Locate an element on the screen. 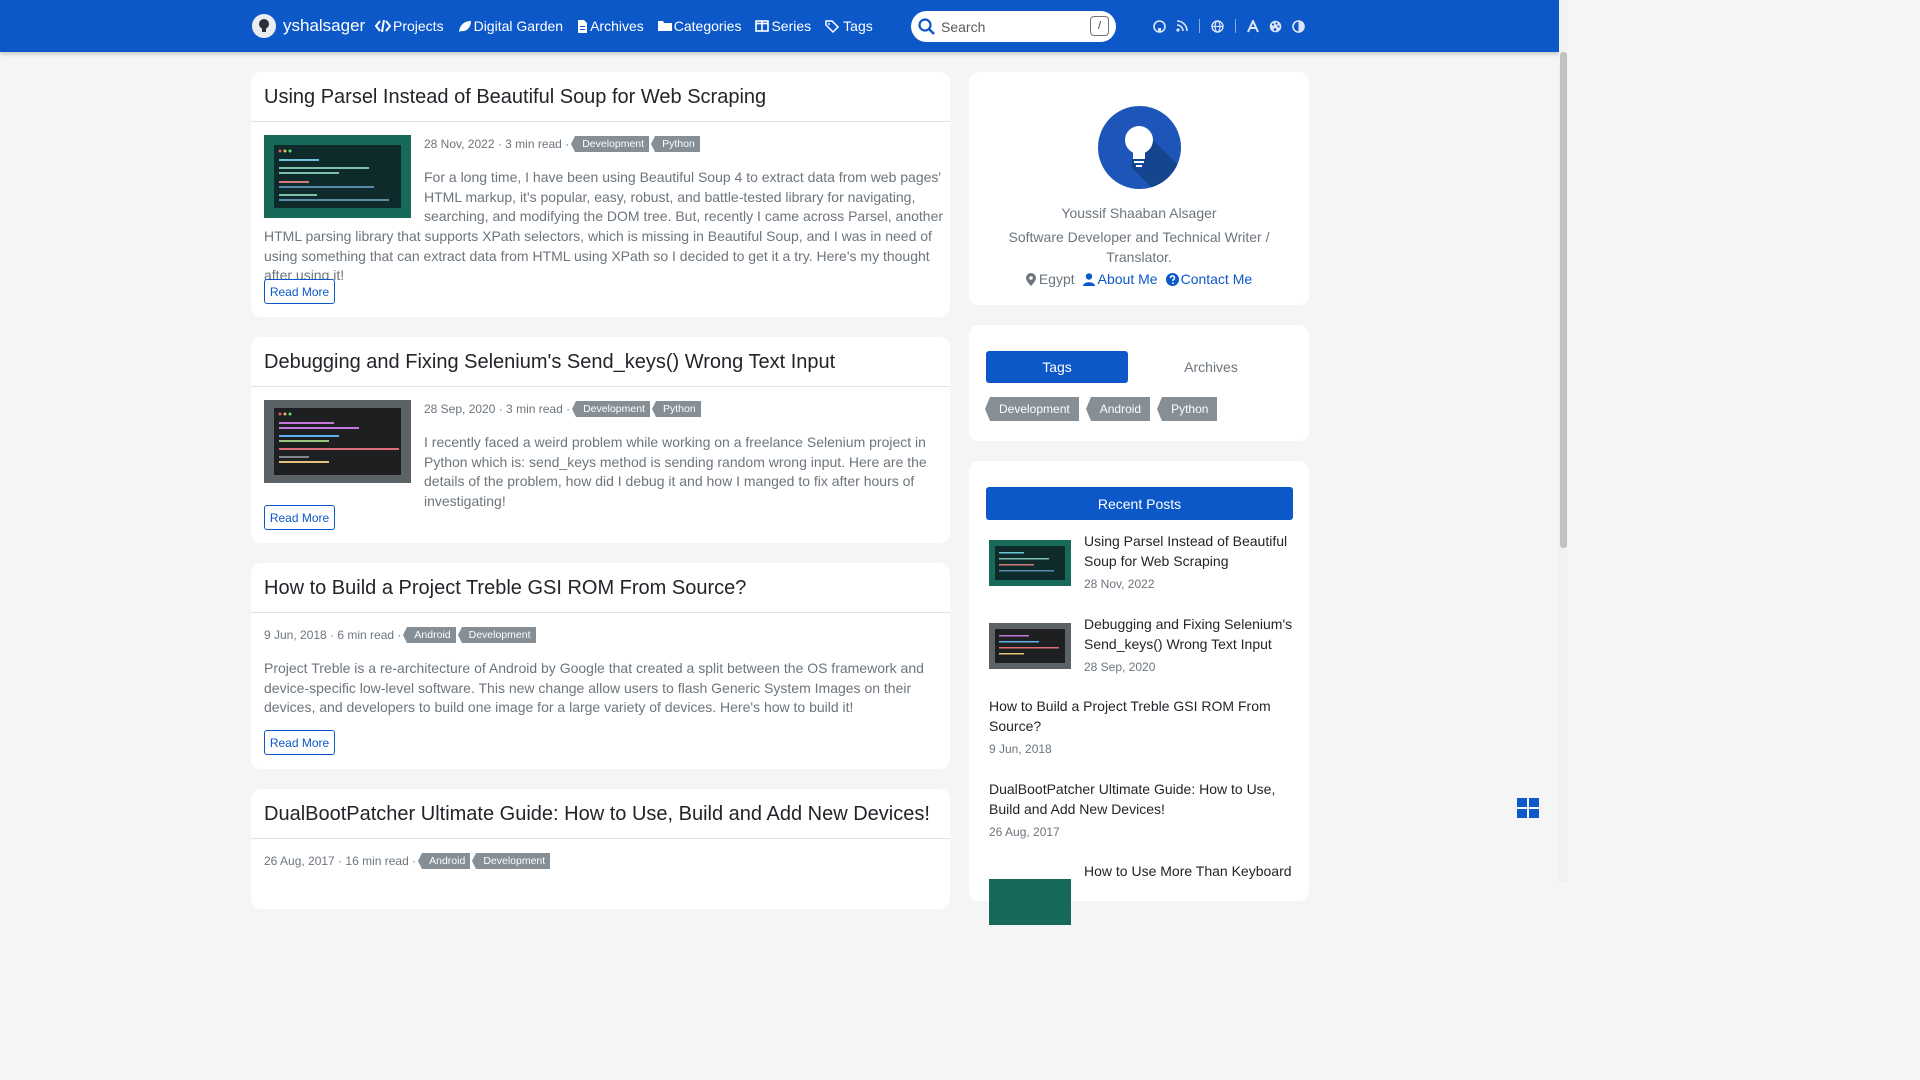 The image size is (1920, 1080). nav-categories: Categories is located at coordinates (699, 26).